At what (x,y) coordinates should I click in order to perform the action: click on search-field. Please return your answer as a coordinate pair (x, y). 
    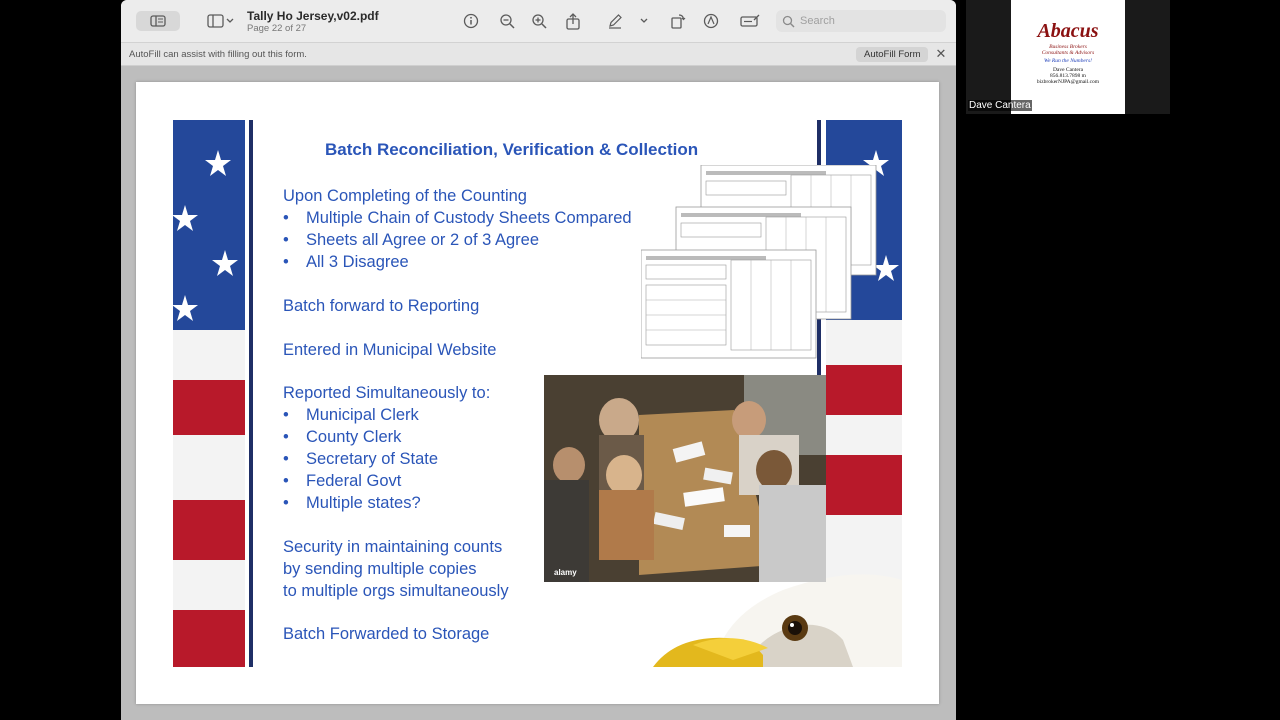
    Looking at the image, I should click on (861, 21).